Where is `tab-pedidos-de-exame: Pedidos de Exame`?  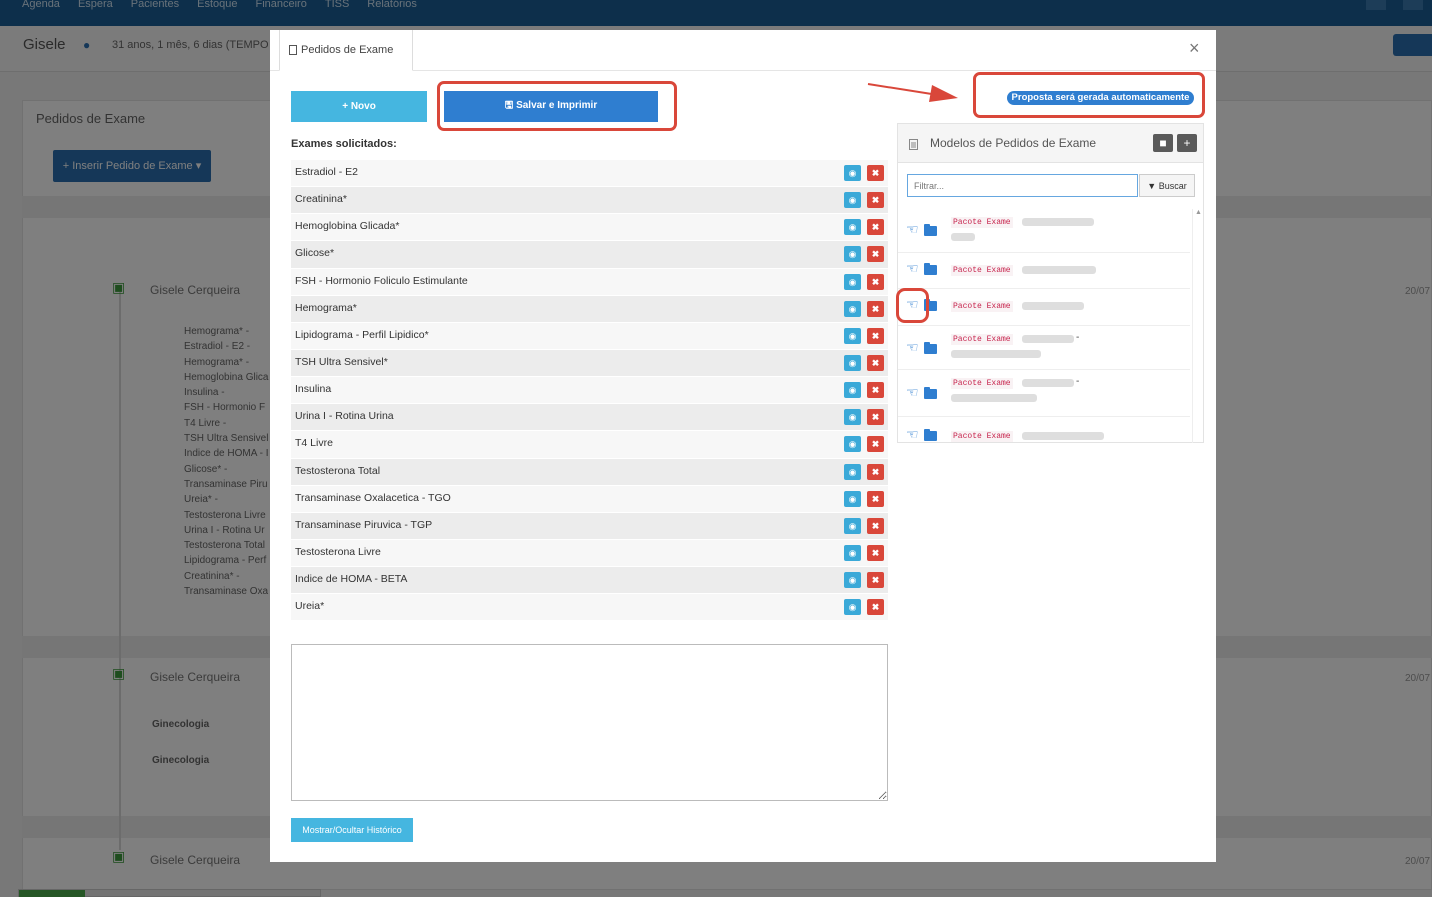 tab-pedidos-de-exame: Pedidos de Exame is located at coordinates (346, 50).